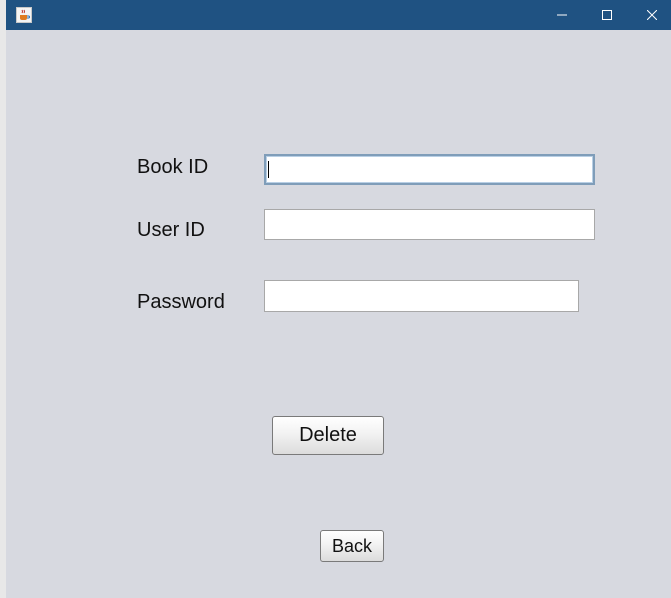 The width and height of the screenshot is (671, 598). Describe the element at coordinates (338, 15) in the screenshot. I see `title-bar` at that location.